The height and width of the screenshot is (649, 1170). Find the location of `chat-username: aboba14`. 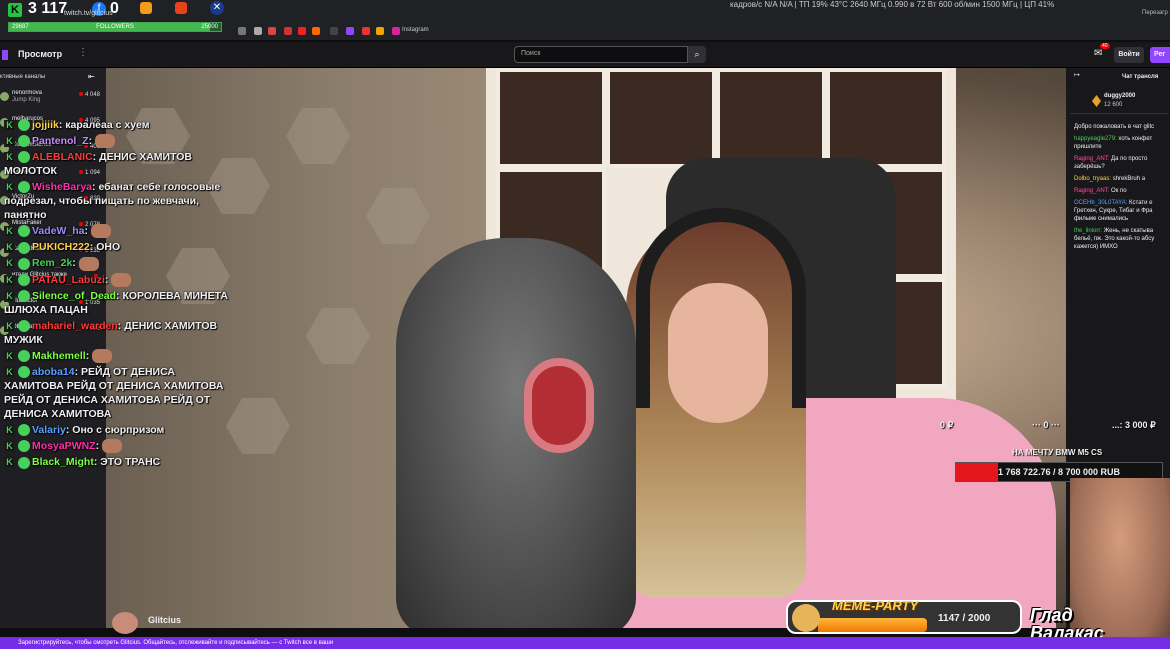

chat-username: aboba14 is located at coordinates (53, 372).